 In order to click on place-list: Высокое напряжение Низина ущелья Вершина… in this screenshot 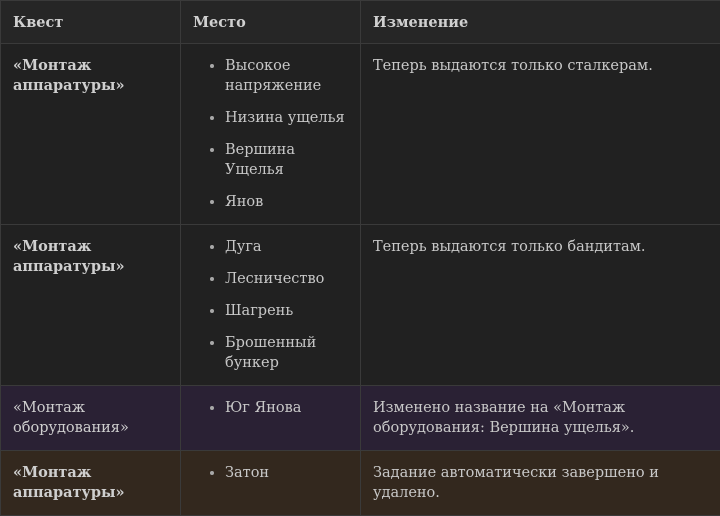, I will do `click(273, 134)`.